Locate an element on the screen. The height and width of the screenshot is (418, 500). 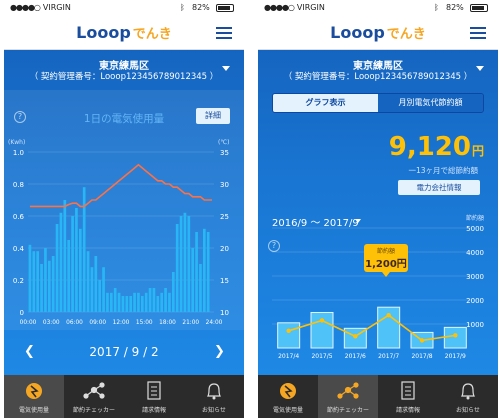
y-axis-label: 節約額 is located at coordinates (475, 218).